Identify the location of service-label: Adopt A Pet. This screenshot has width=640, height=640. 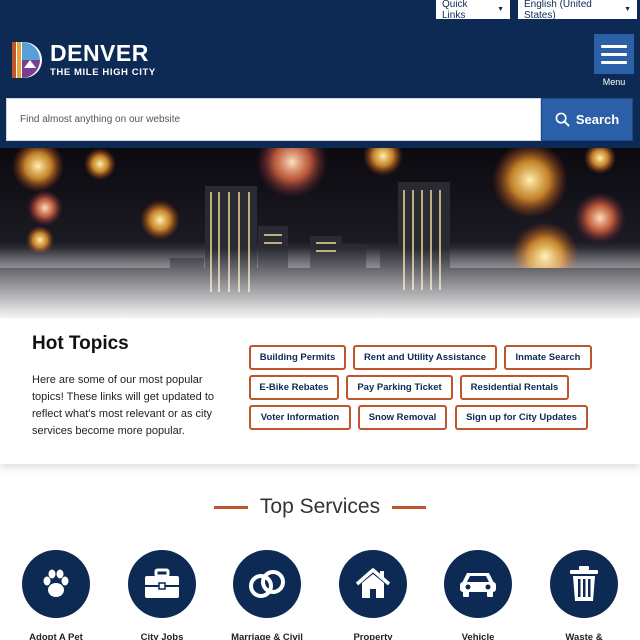
(56, 636).